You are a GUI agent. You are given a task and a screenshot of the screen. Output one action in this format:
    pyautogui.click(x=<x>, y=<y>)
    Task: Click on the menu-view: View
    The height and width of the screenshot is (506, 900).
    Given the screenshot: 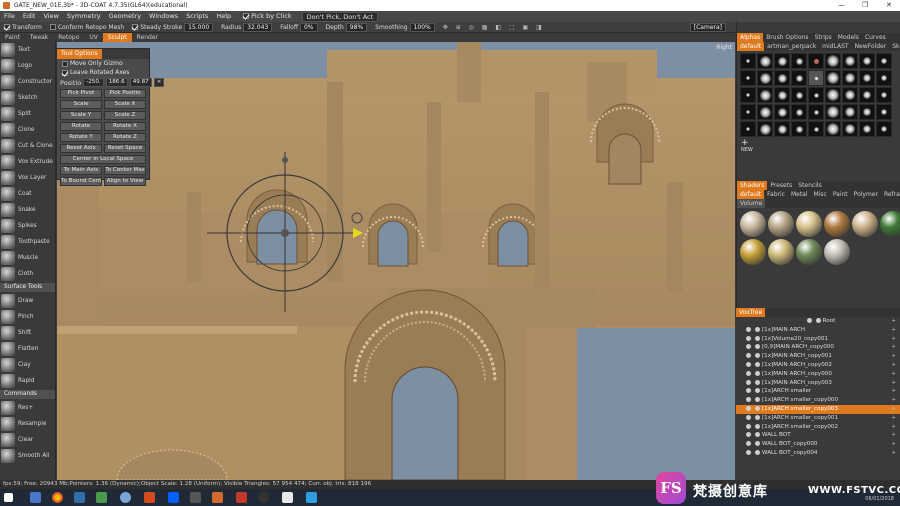 What is the action you would take?
    pyautogui.click(x=50, y=16)
    